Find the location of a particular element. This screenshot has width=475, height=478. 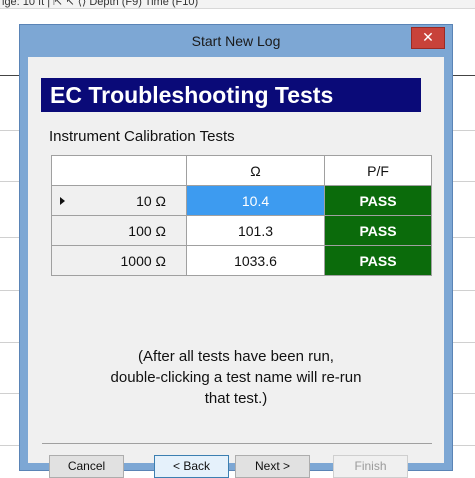

test-name: 100 Ω is located at coordinates (147, 230).